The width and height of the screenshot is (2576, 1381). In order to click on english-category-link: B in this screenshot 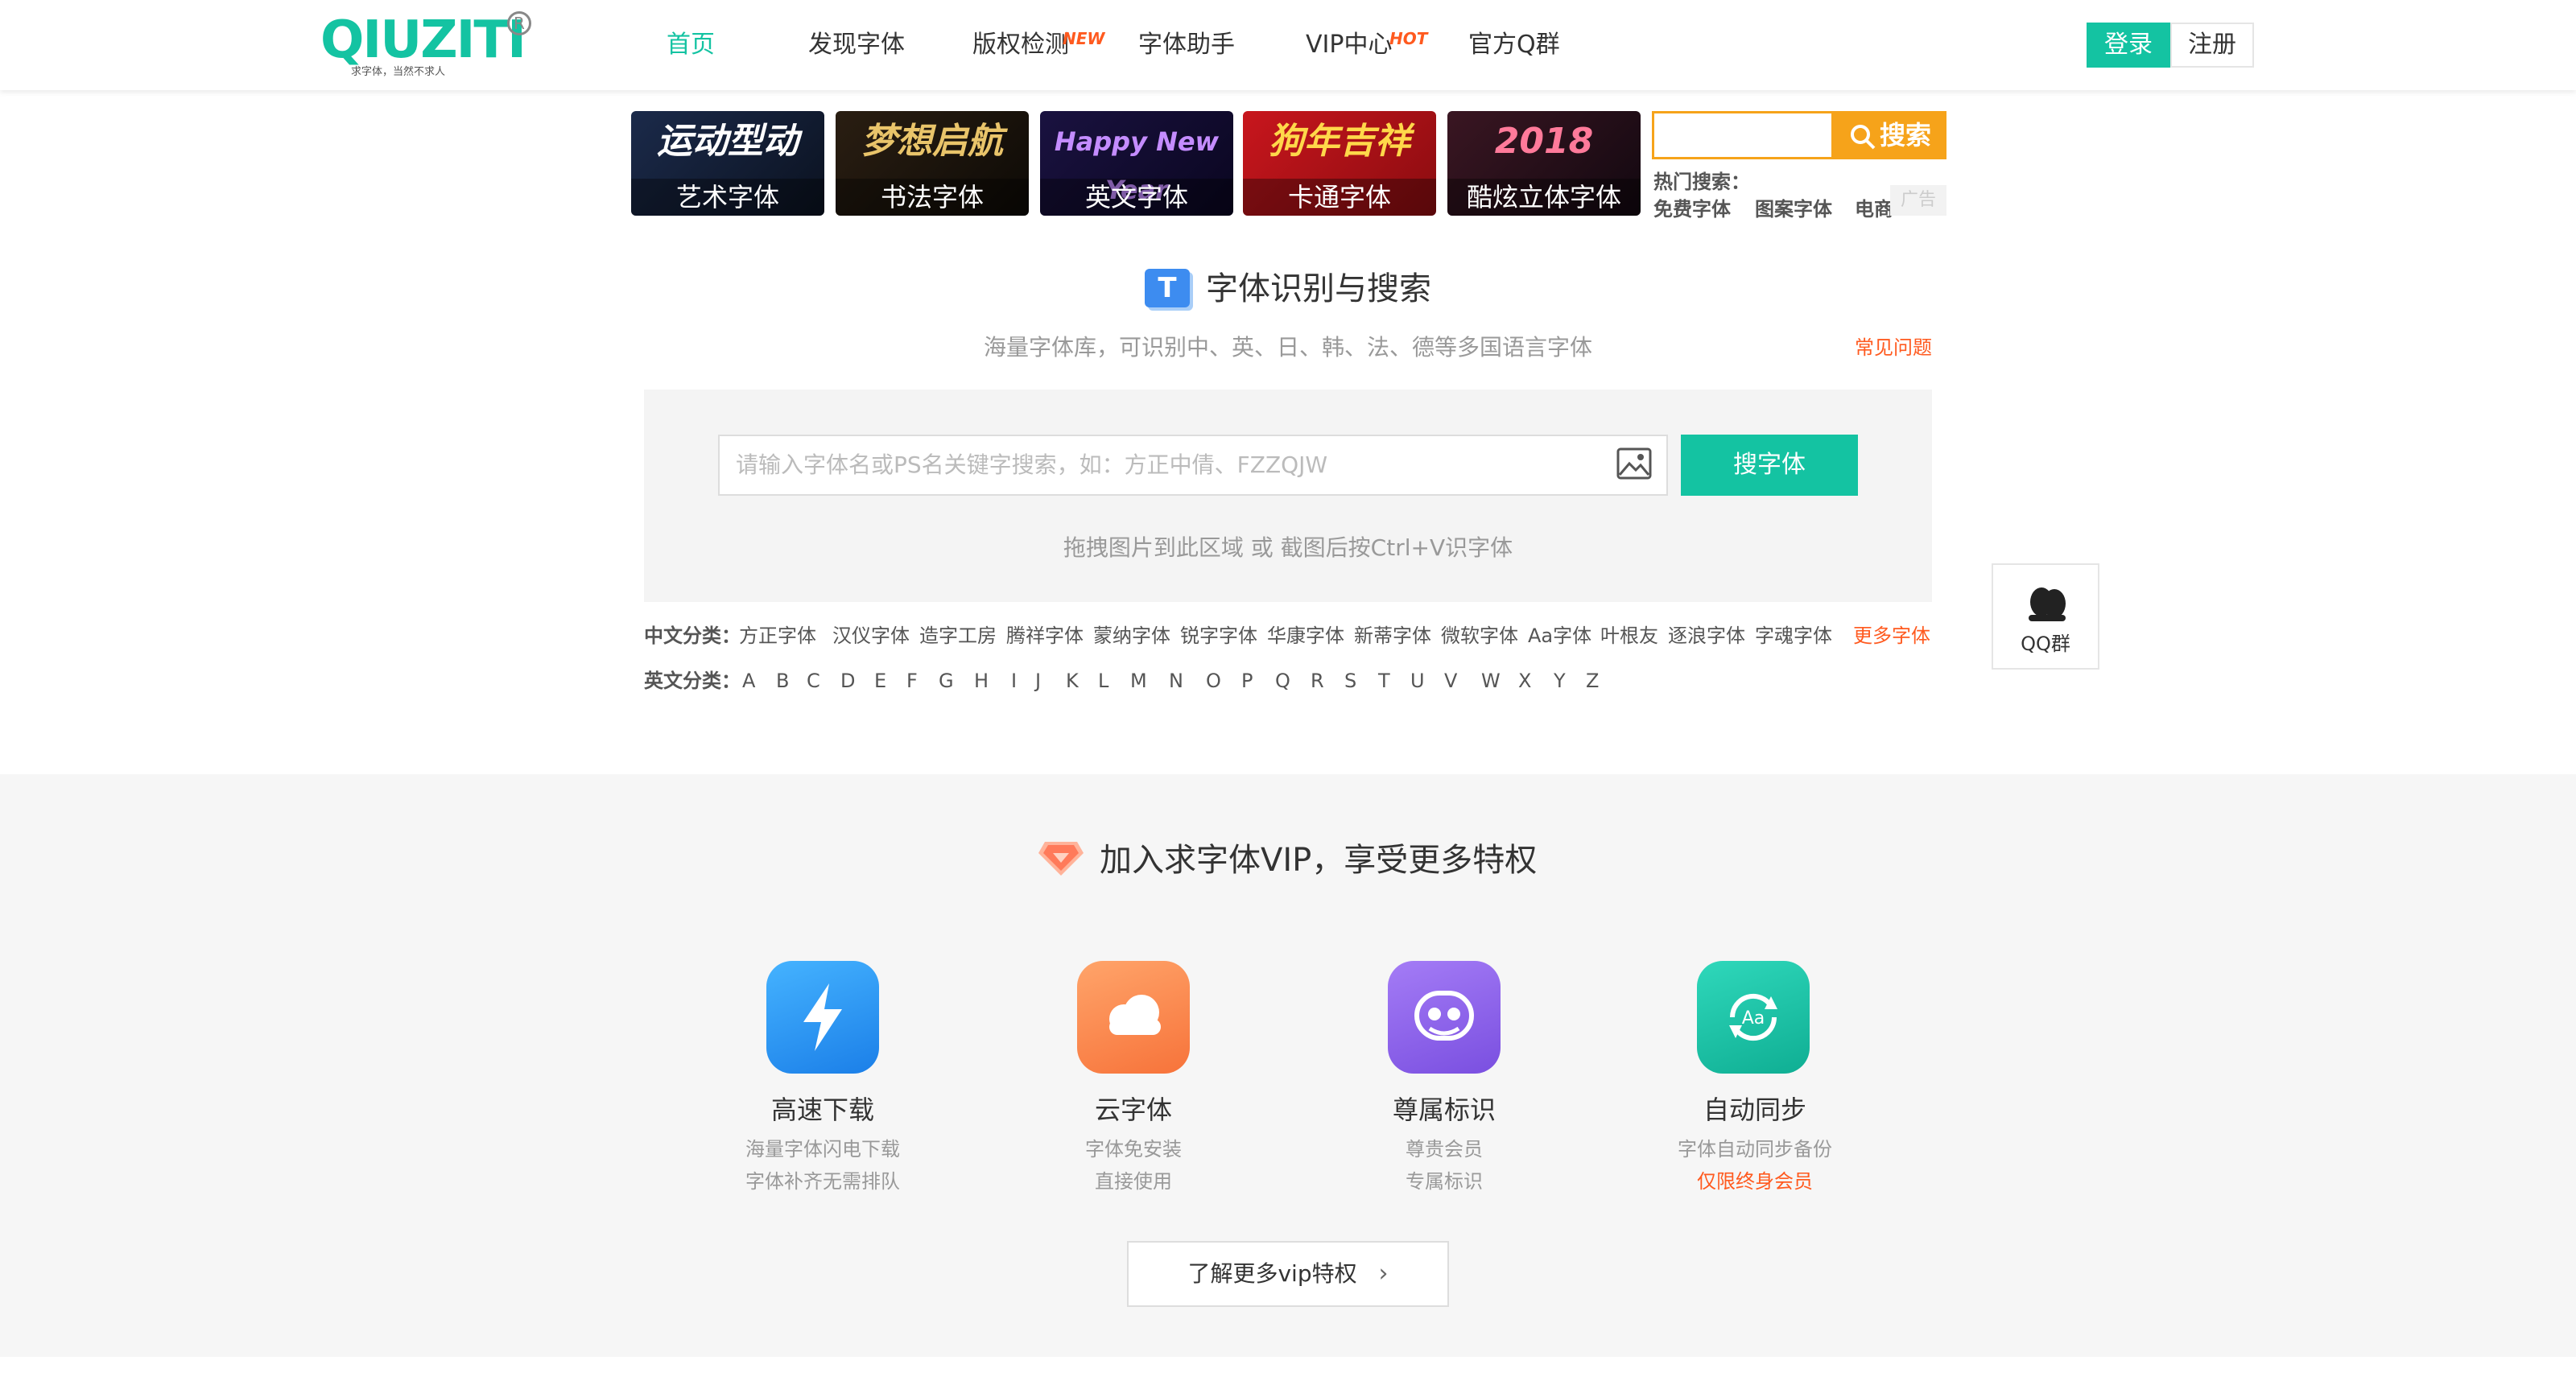, I will do `click(782, 681)`.